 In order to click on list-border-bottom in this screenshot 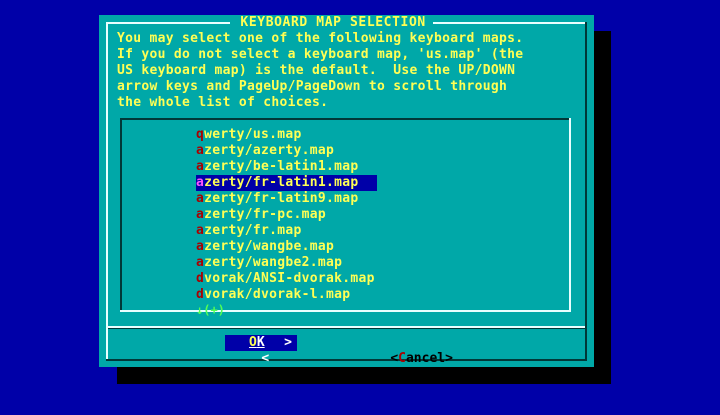, I will do `click(345, 311)`.